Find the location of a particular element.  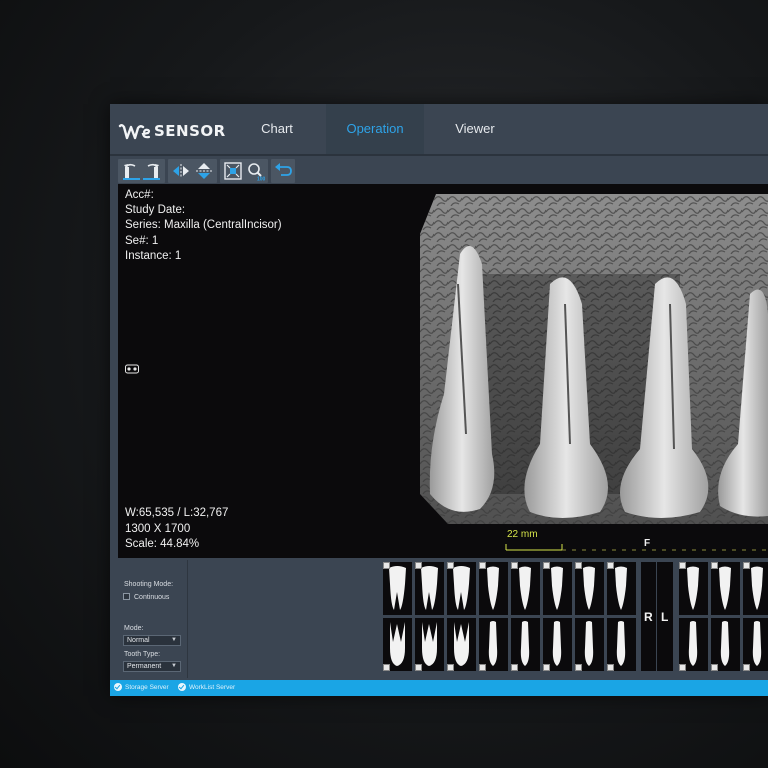

mode-value: Normal is located at coordinates (138, 640).